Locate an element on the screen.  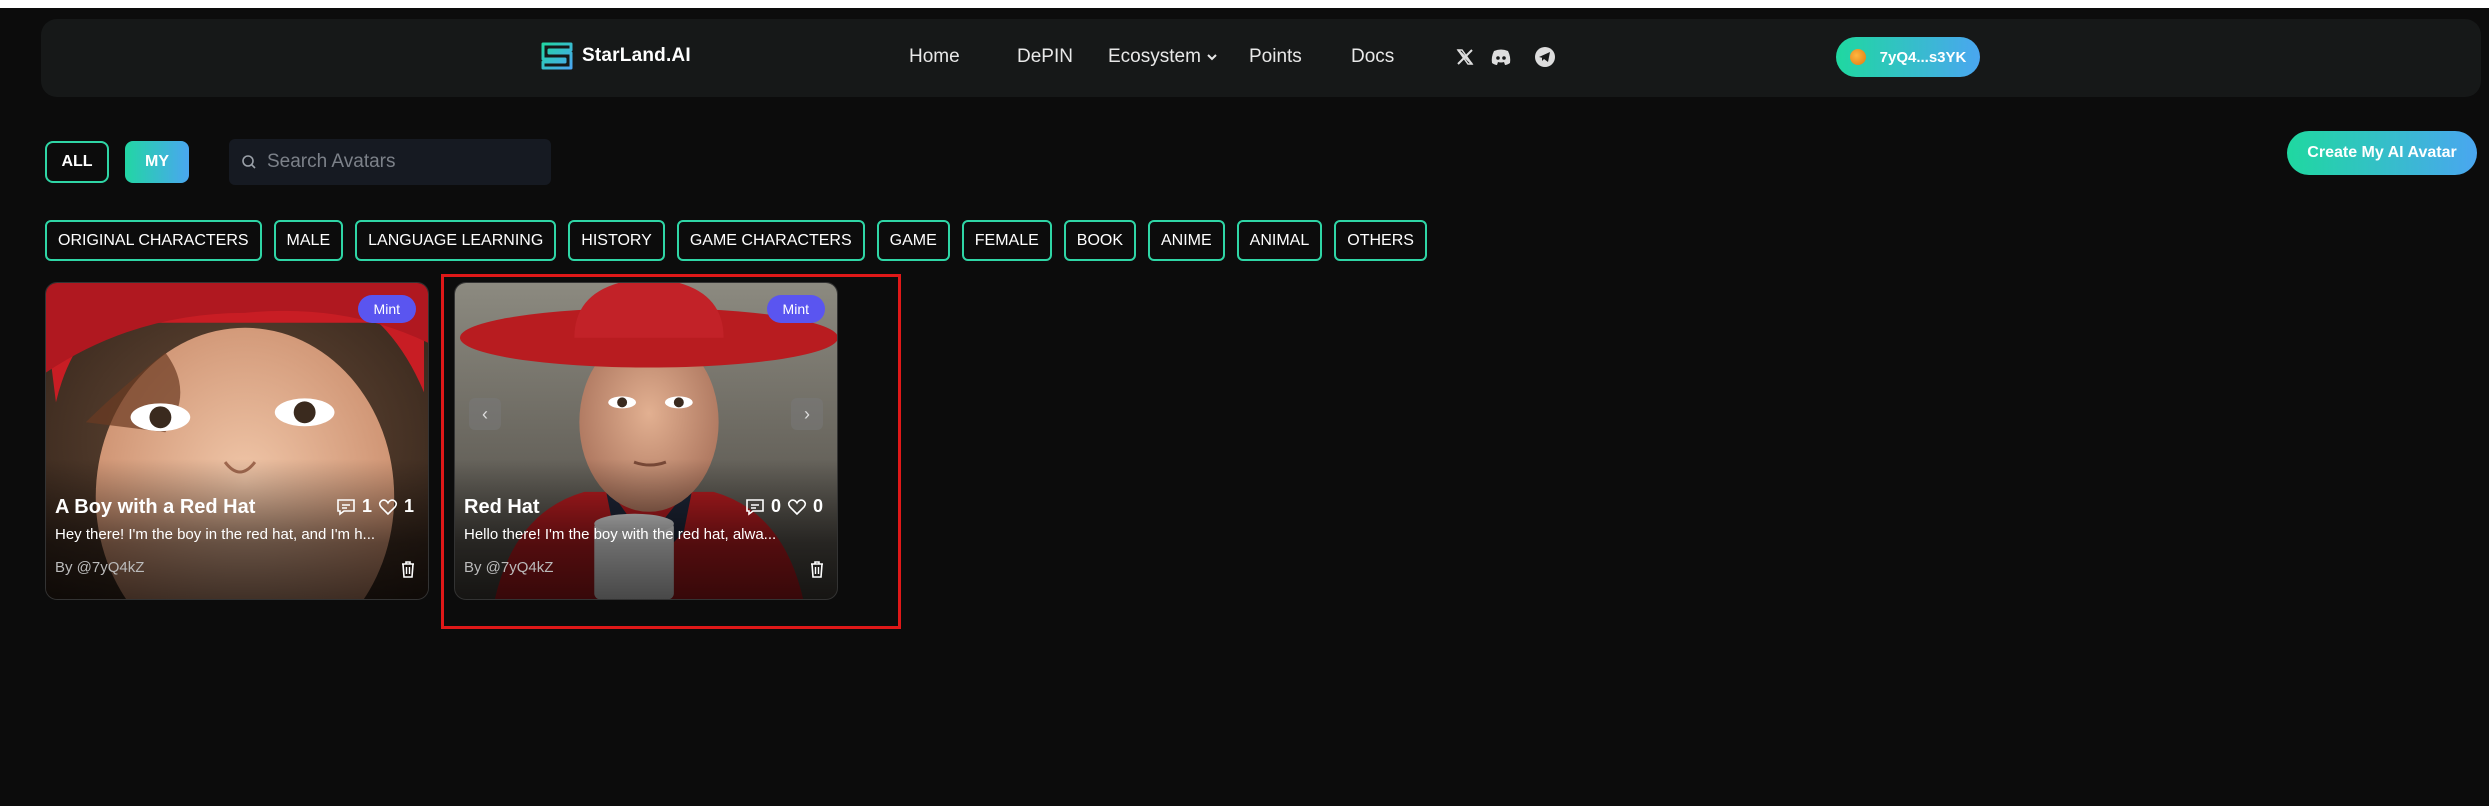
wallet-avatar-icon is located at coordinates (1857, 57).